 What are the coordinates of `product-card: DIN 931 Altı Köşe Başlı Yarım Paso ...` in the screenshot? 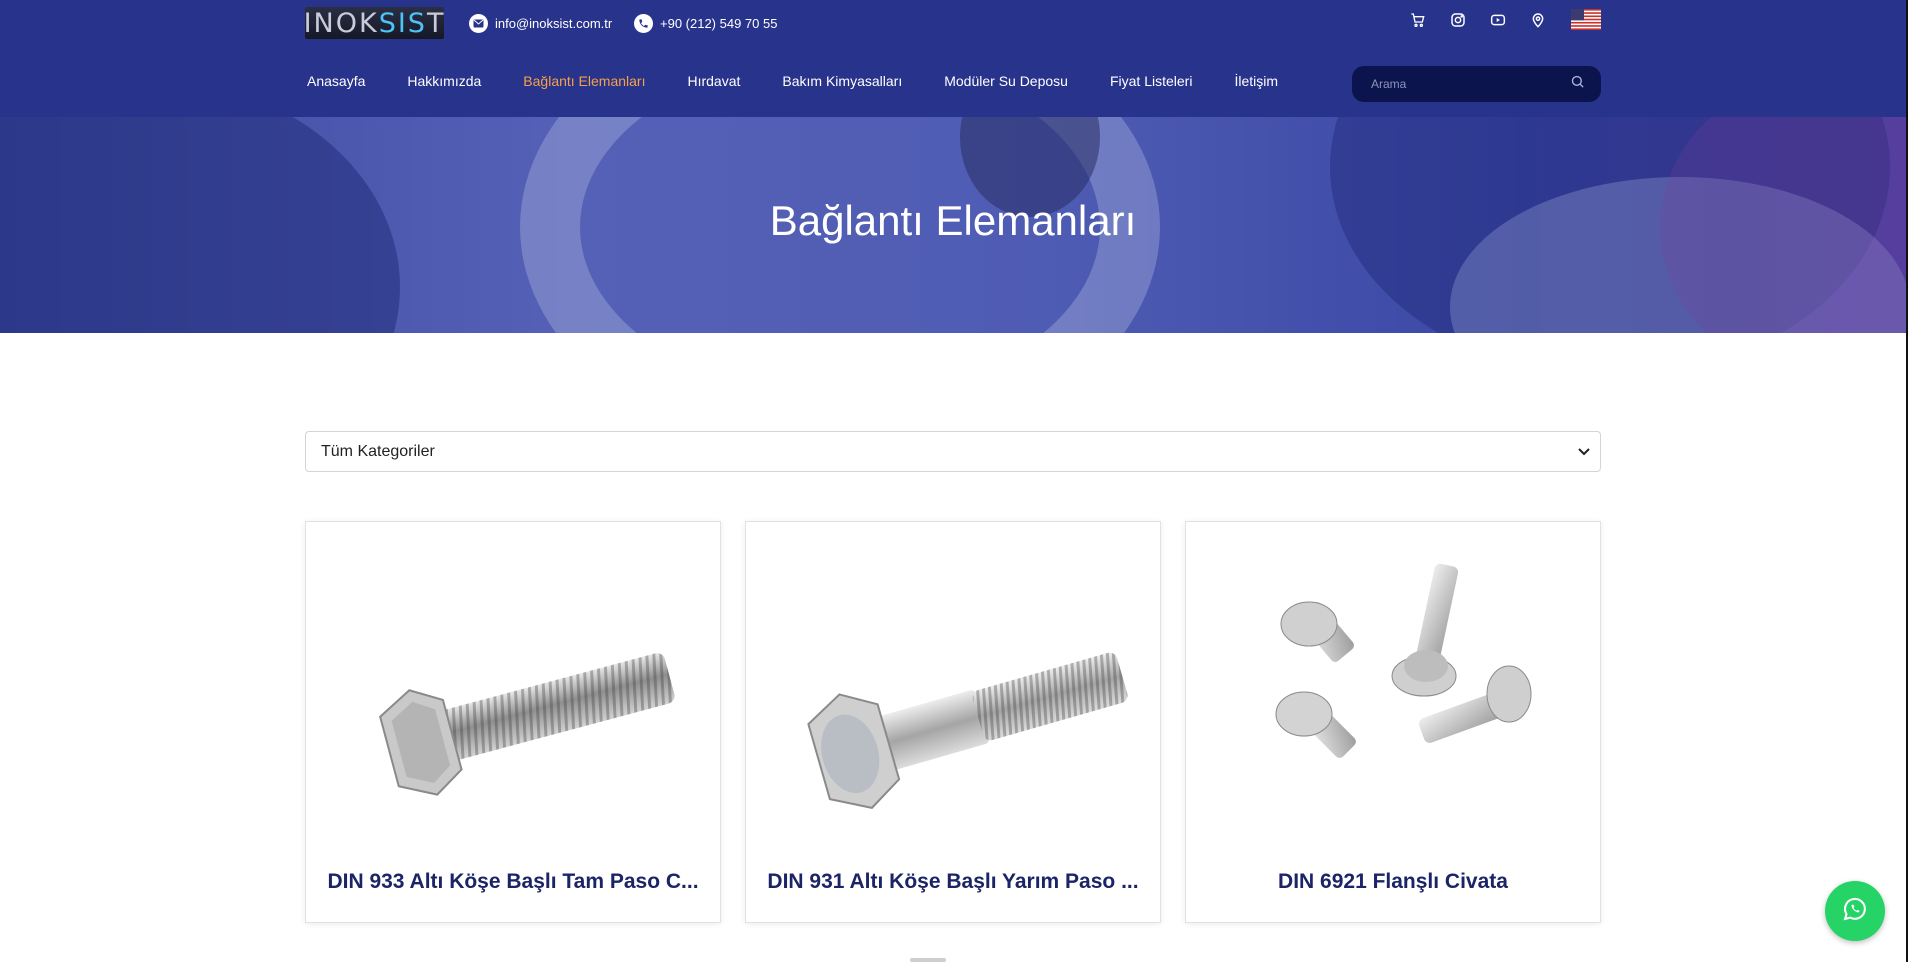 It's located at (953, 722).